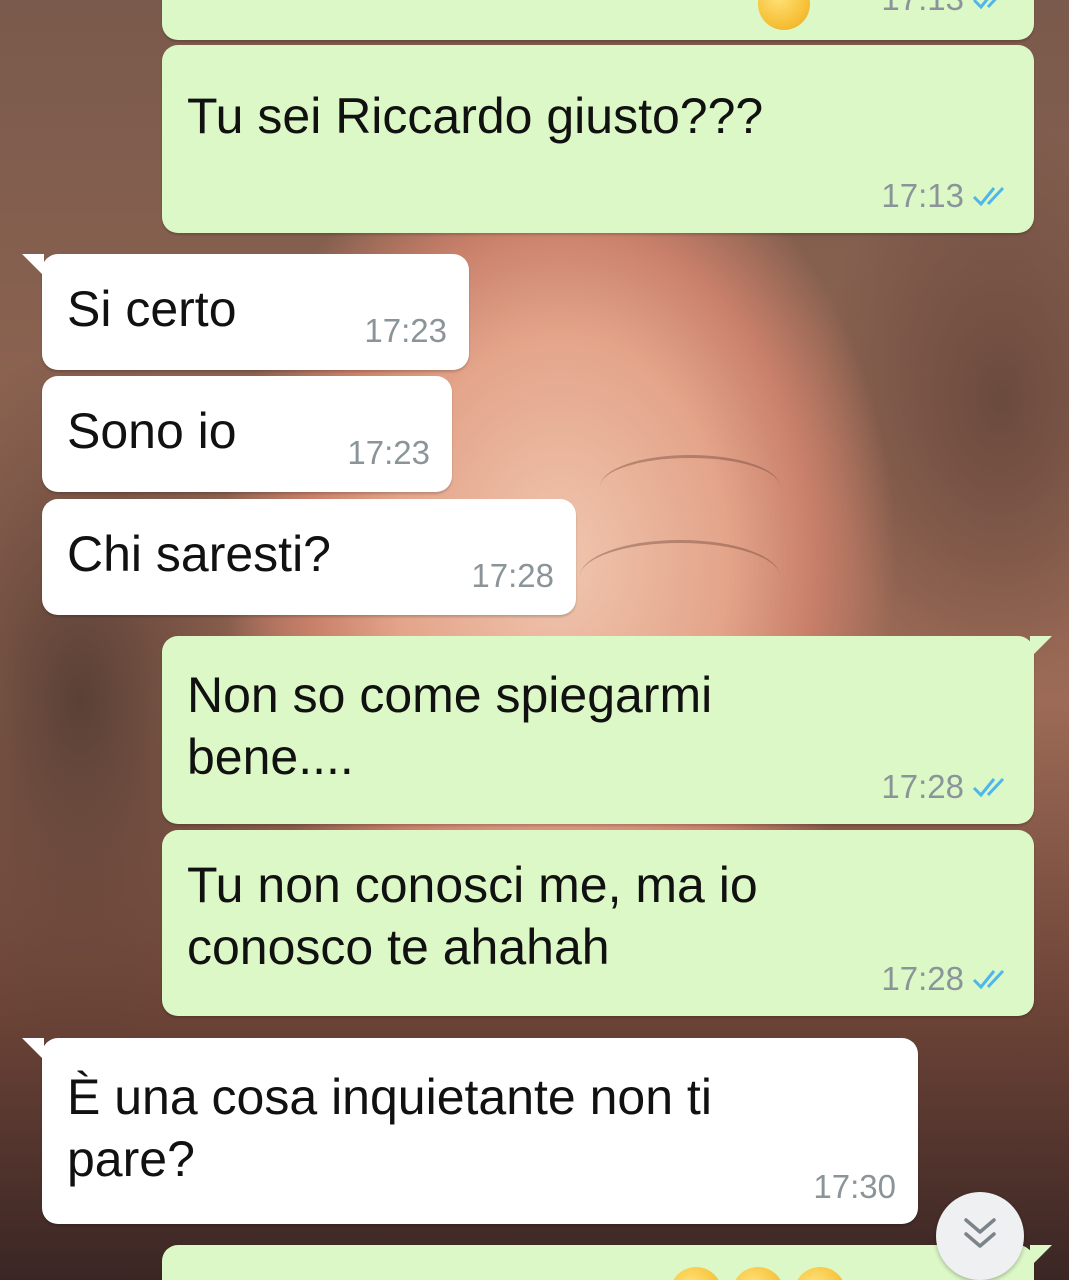 This screenshot has width=1069, height=1280. What do you see at coordinates (854, 1186) in the screenshot?
I see `message-time: 17:30` at bounding box center [854, 1186].